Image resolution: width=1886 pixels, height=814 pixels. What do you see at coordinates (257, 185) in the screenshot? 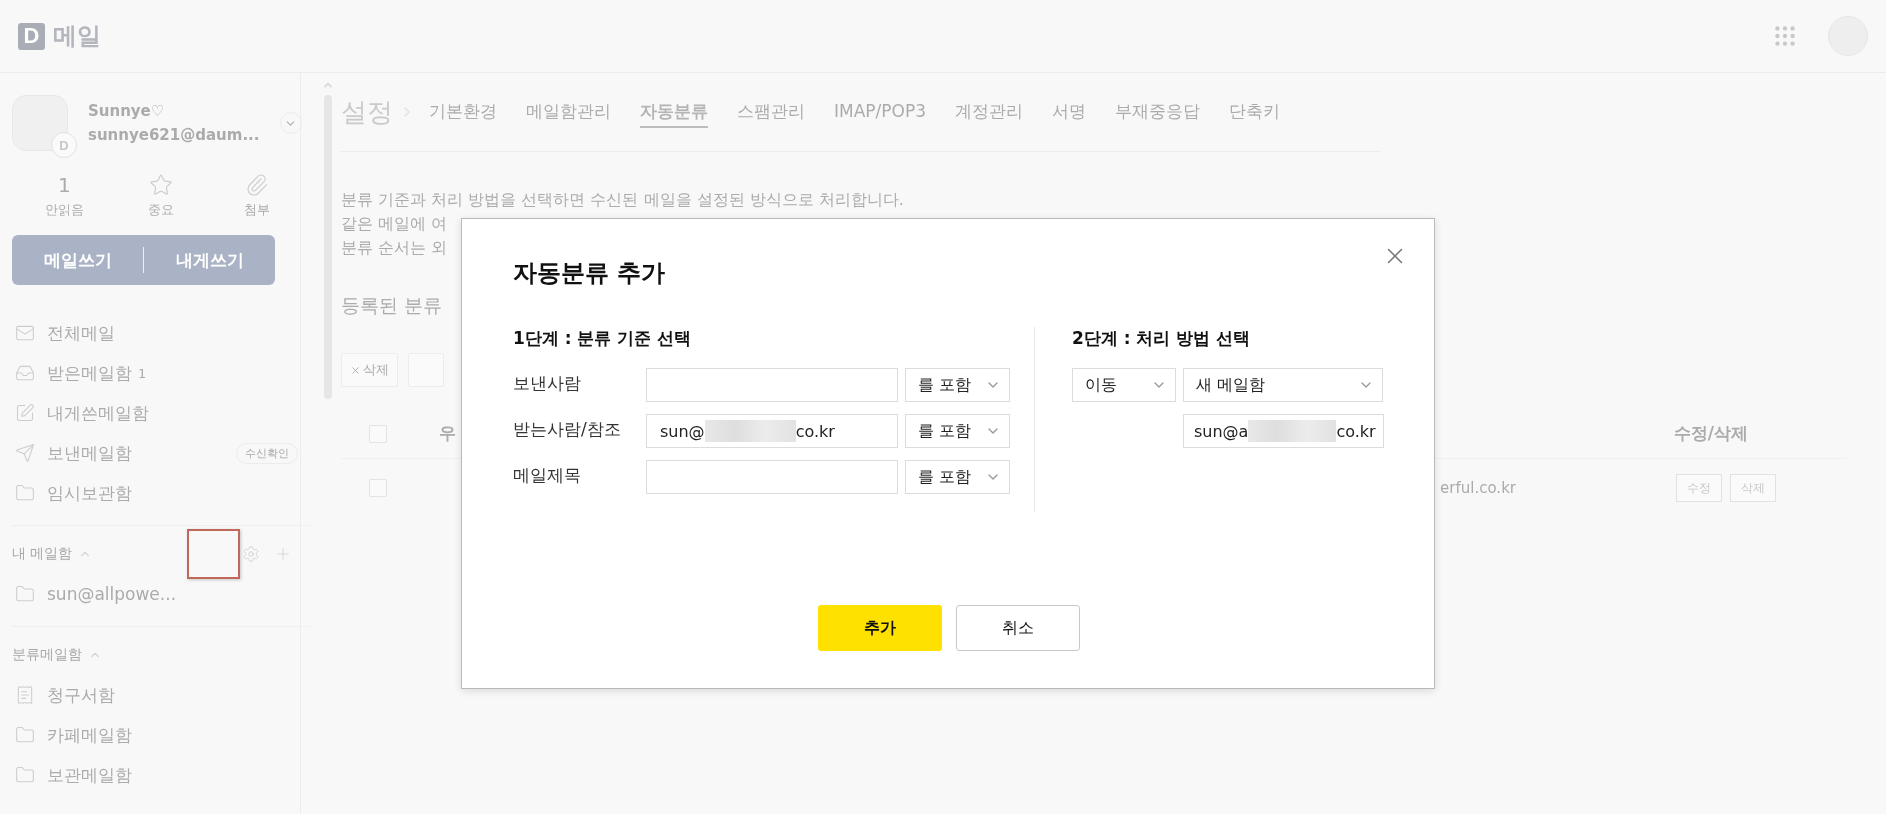
I see `paperclip-icon` at bounding box center [257, 185].